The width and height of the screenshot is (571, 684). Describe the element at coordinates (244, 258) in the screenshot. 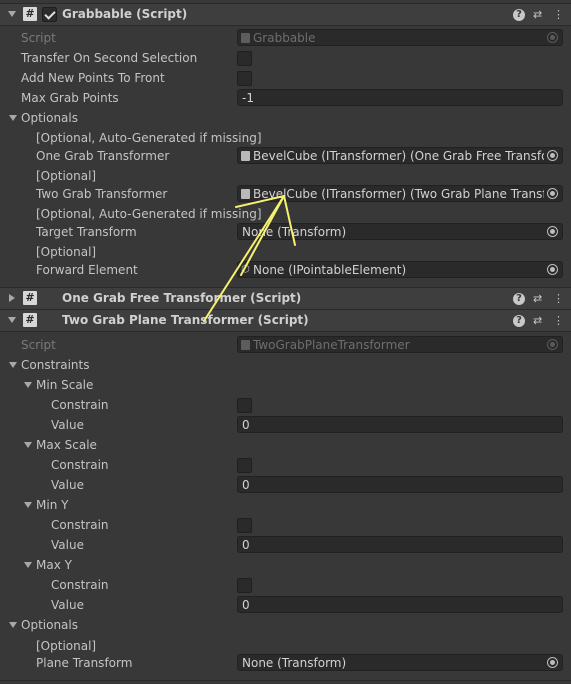

I see `arrow-line-to-header` at that location.